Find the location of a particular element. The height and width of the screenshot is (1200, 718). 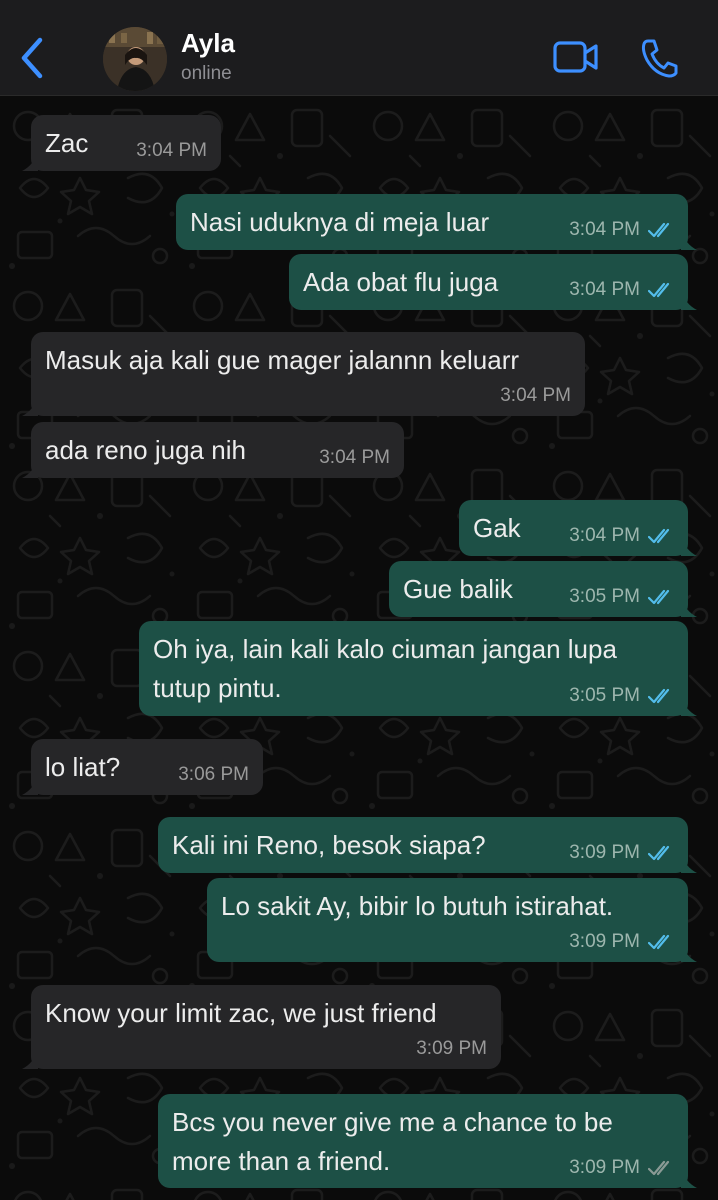

chevron-left-icon is located at coordinates (32, 58).